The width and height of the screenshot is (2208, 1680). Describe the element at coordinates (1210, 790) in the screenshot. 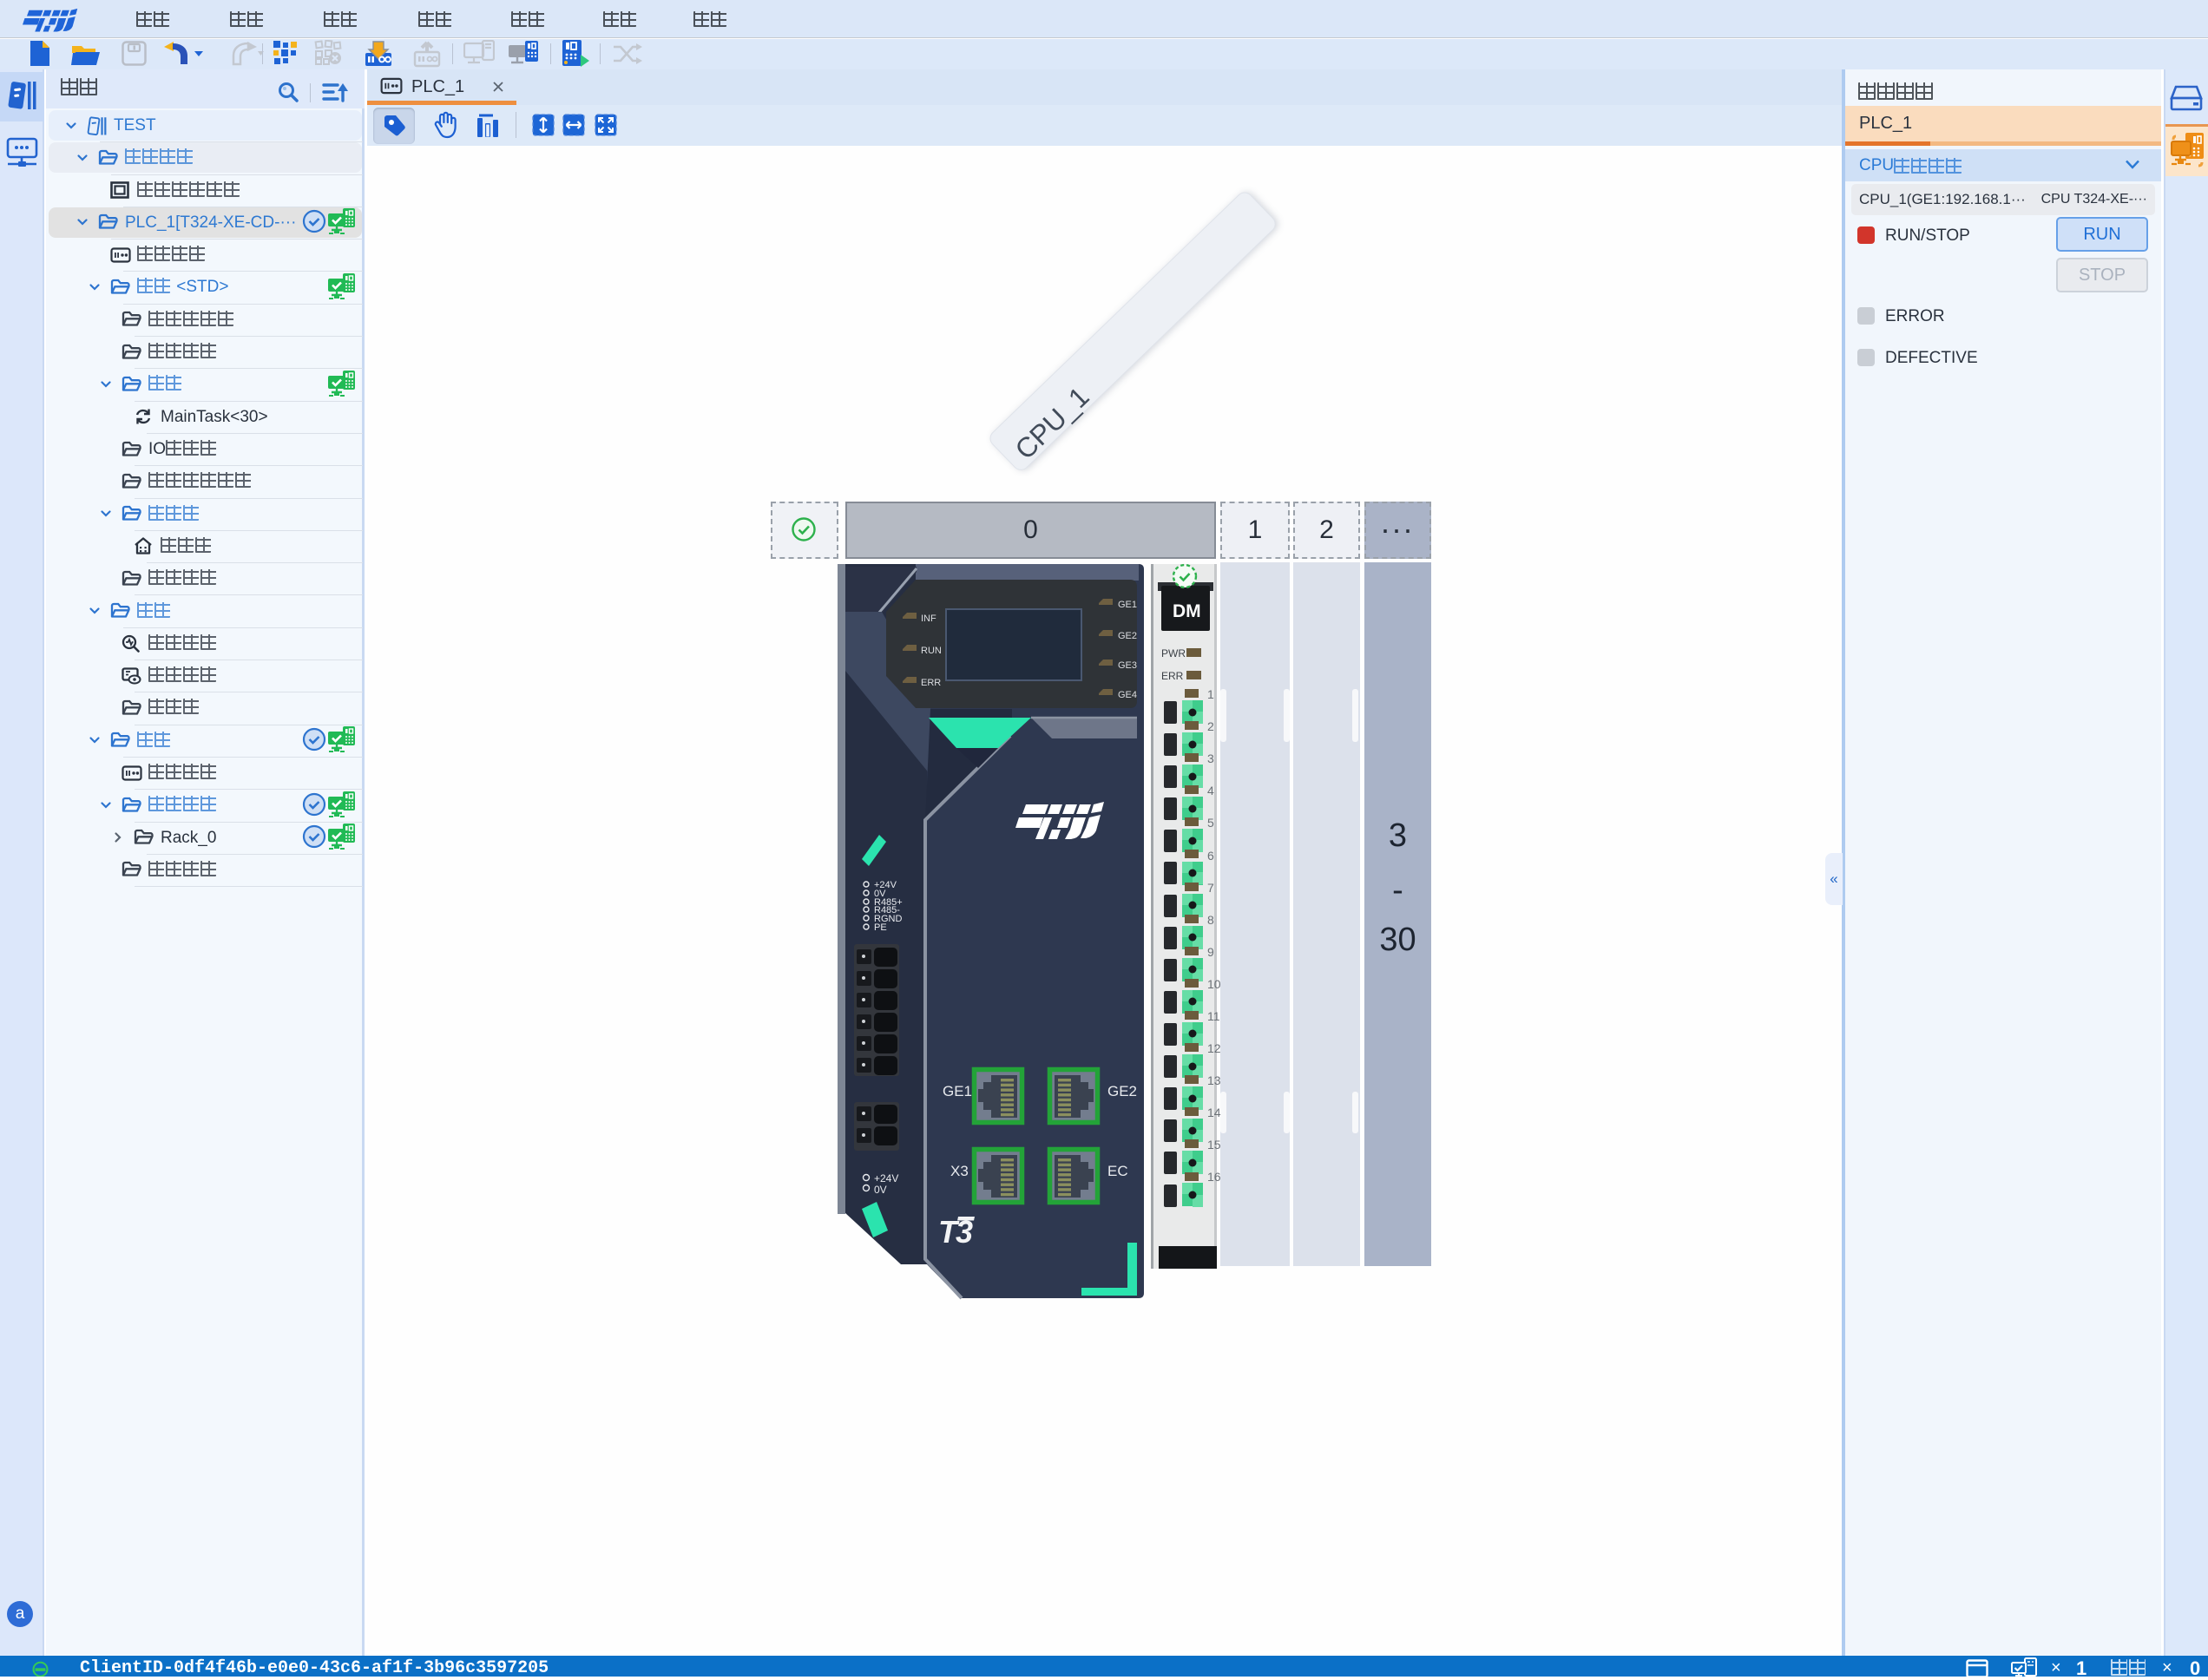

I see `svg-text: 4` at that location.